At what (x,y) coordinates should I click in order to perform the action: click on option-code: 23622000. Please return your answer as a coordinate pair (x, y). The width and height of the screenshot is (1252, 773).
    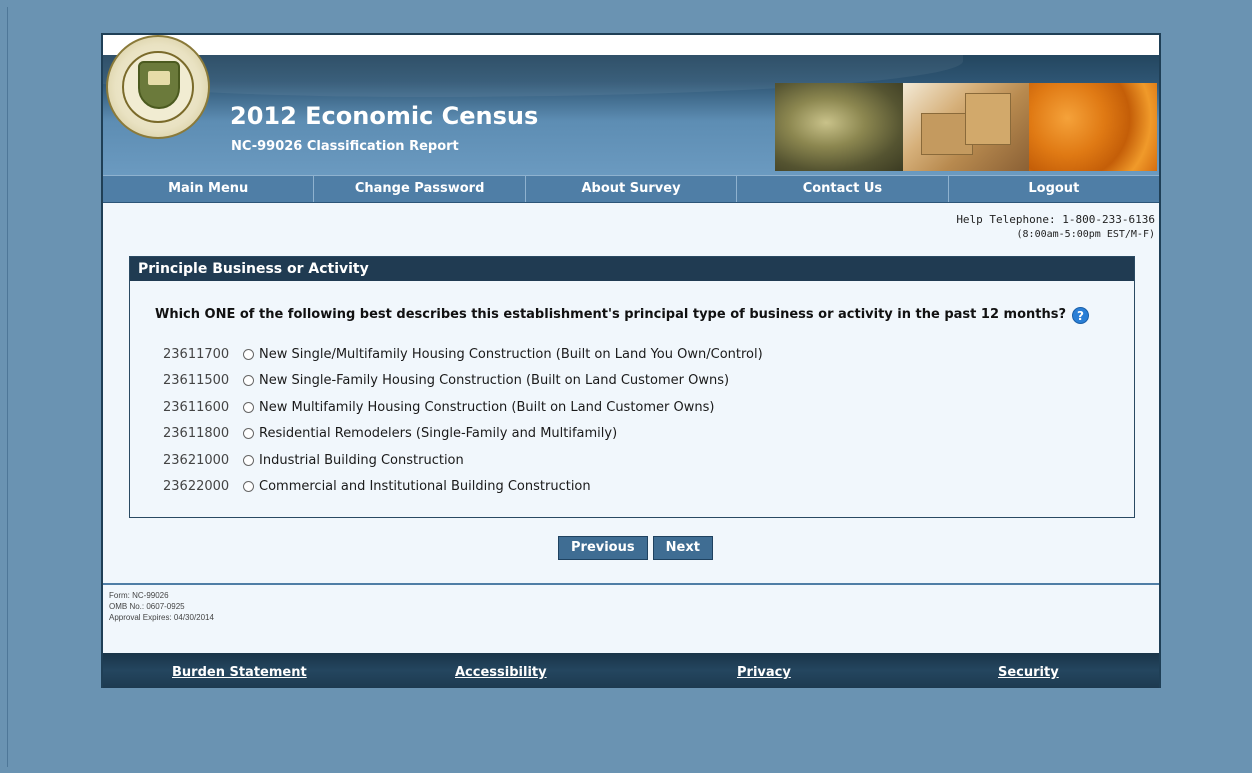
    Looking at the image, I should click on (196, 487).